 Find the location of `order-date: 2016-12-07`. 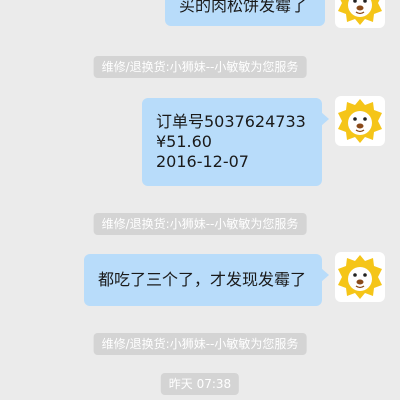

order-date: 2016-12-07 is located at coordinates (202, 161).